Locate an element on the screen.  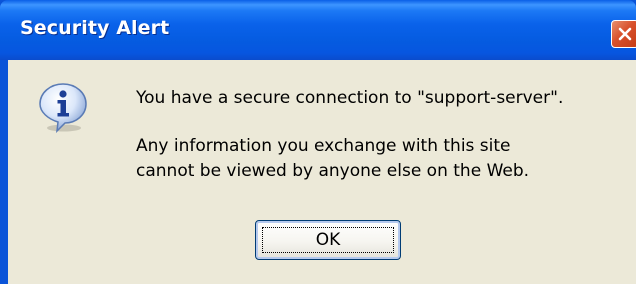
ok-button: OK is located at coordinates (328, 240).